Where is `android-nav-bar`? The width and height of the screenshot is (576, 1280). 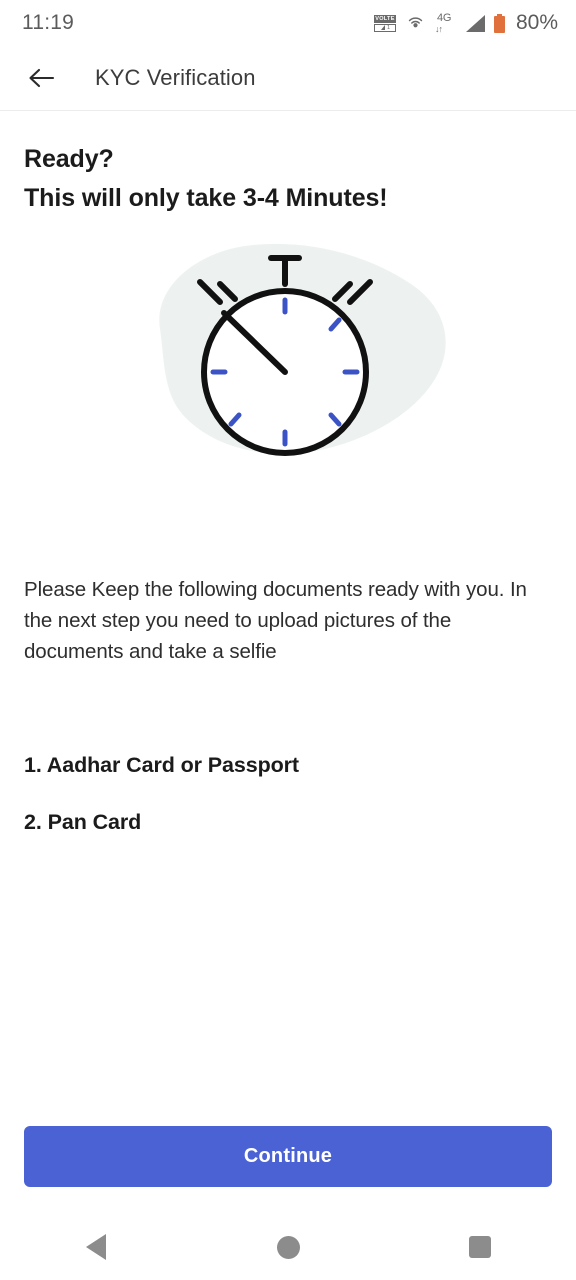 android-nav-bar is located at coordinates (288, 1247).